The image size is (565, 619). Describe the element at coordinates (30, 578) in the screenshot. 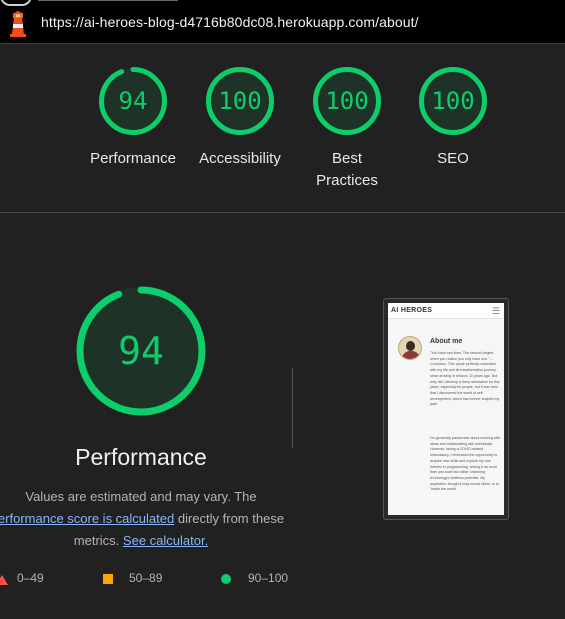

I see `legend-fail-range: 0–49` at that location.